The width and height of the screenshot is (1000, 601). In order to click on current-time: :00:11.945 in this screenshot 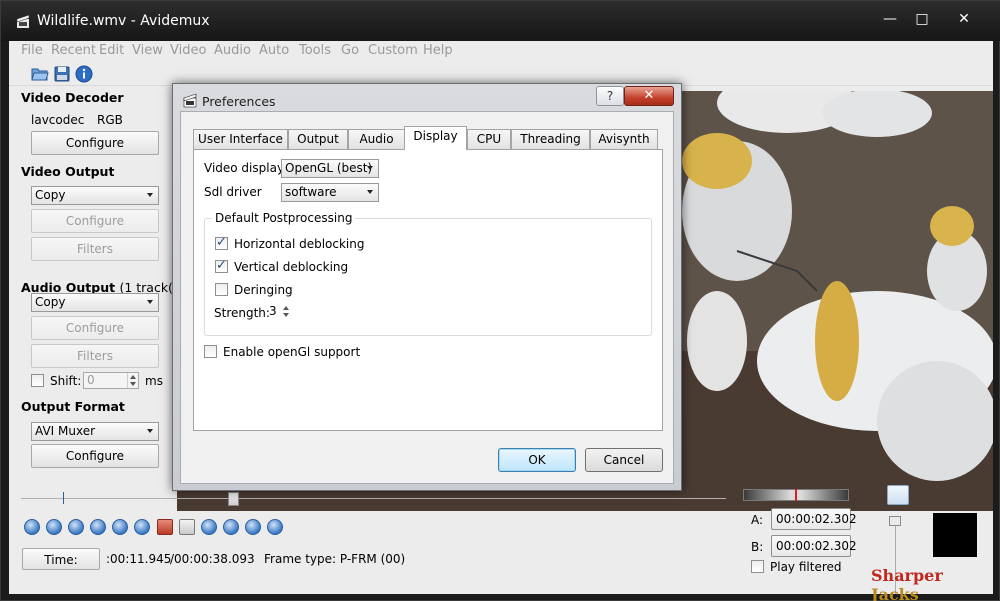, I will do `click(138, 559)`.